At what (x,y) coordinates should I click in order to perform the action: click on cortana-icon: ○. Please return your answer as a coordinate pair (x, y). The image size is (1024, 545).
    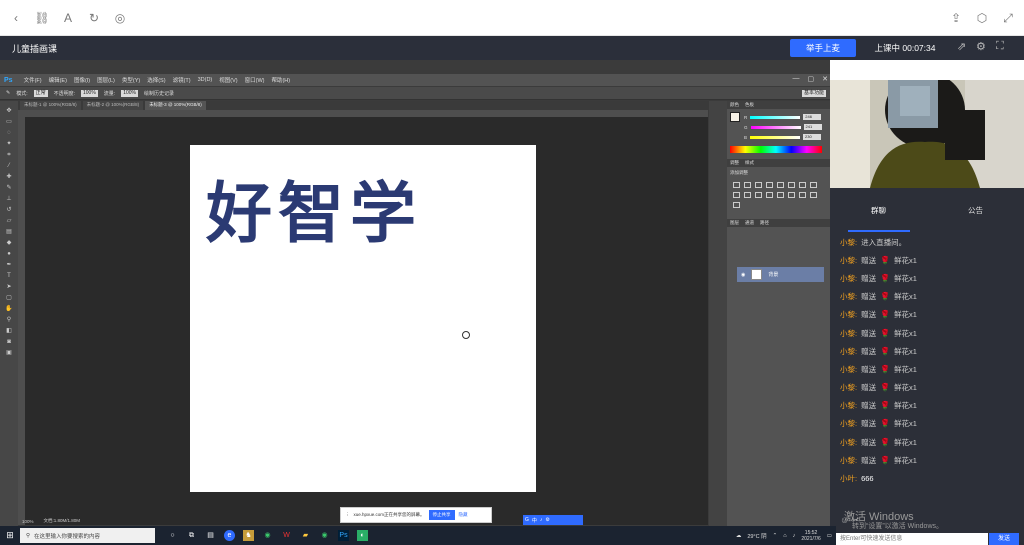
    Looking at the image, I should click on (172, 535).